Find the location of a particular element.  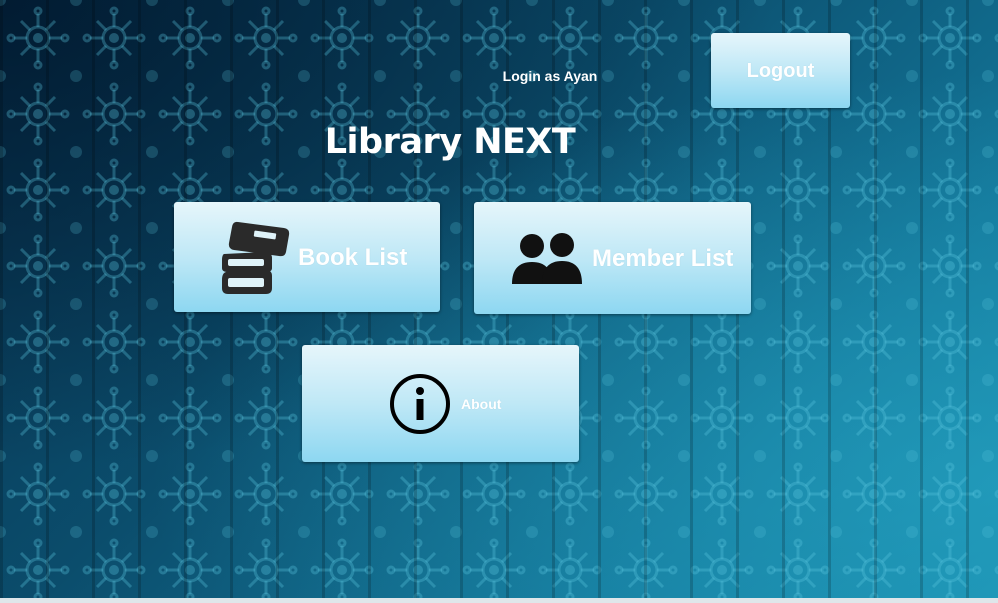

bottom-strip is located at coordinates (499, 600).